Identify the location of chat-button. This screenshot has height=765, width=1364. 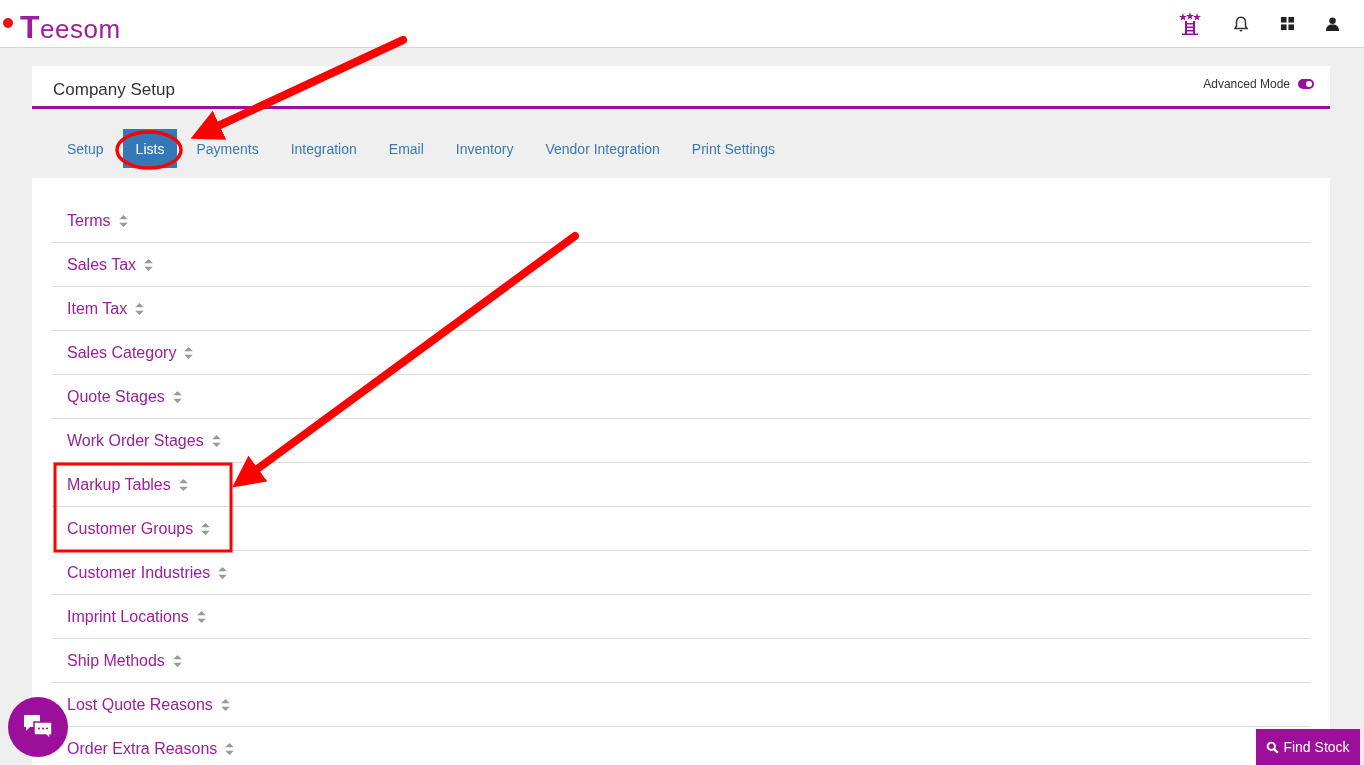
(38, 727).